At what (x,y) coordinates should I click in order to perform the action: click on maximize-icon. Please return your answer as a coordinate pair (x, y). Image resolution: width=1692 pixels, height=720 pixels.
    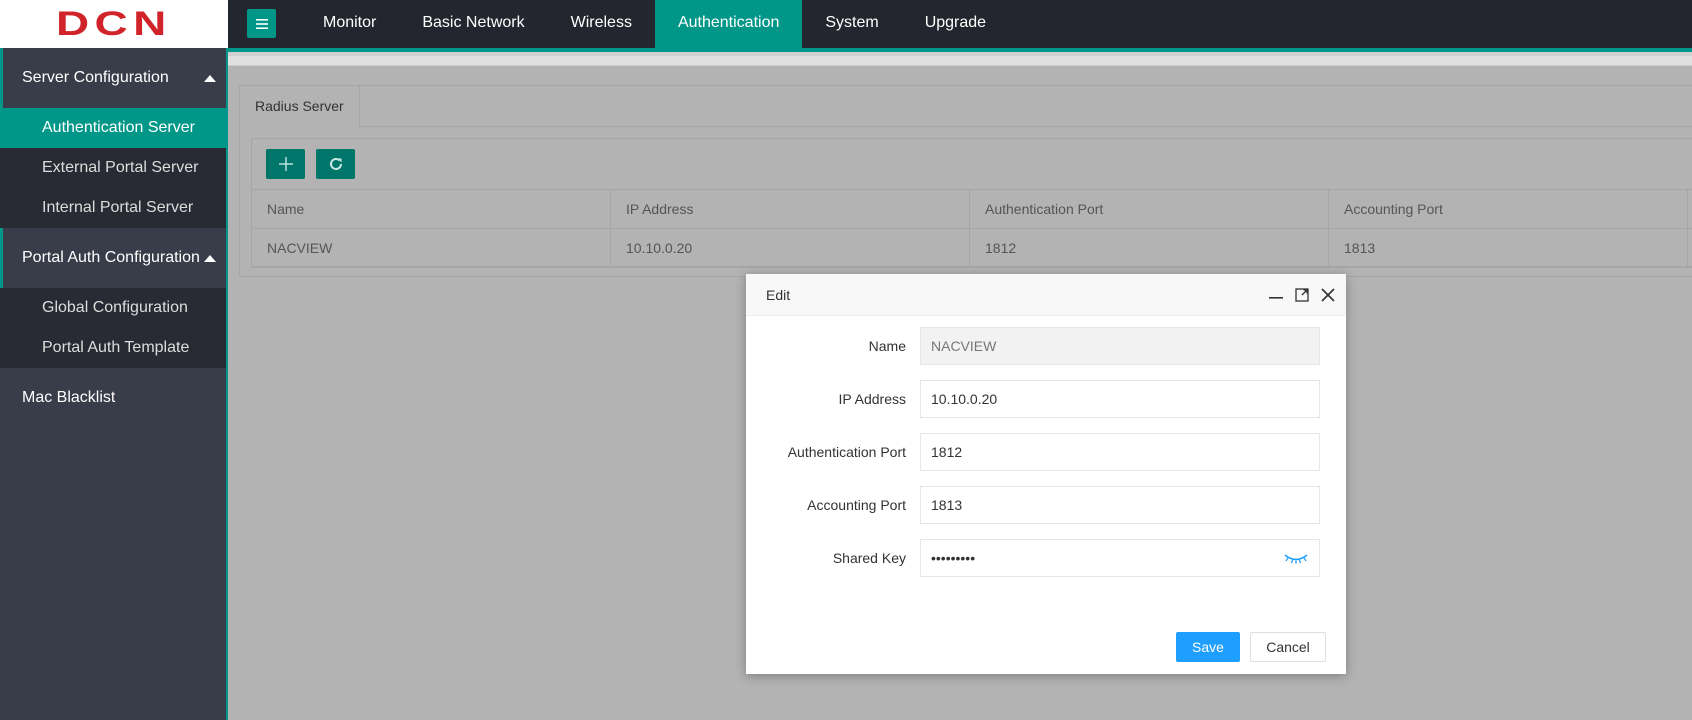
    Looking at the image, I should click on (1302, 295).